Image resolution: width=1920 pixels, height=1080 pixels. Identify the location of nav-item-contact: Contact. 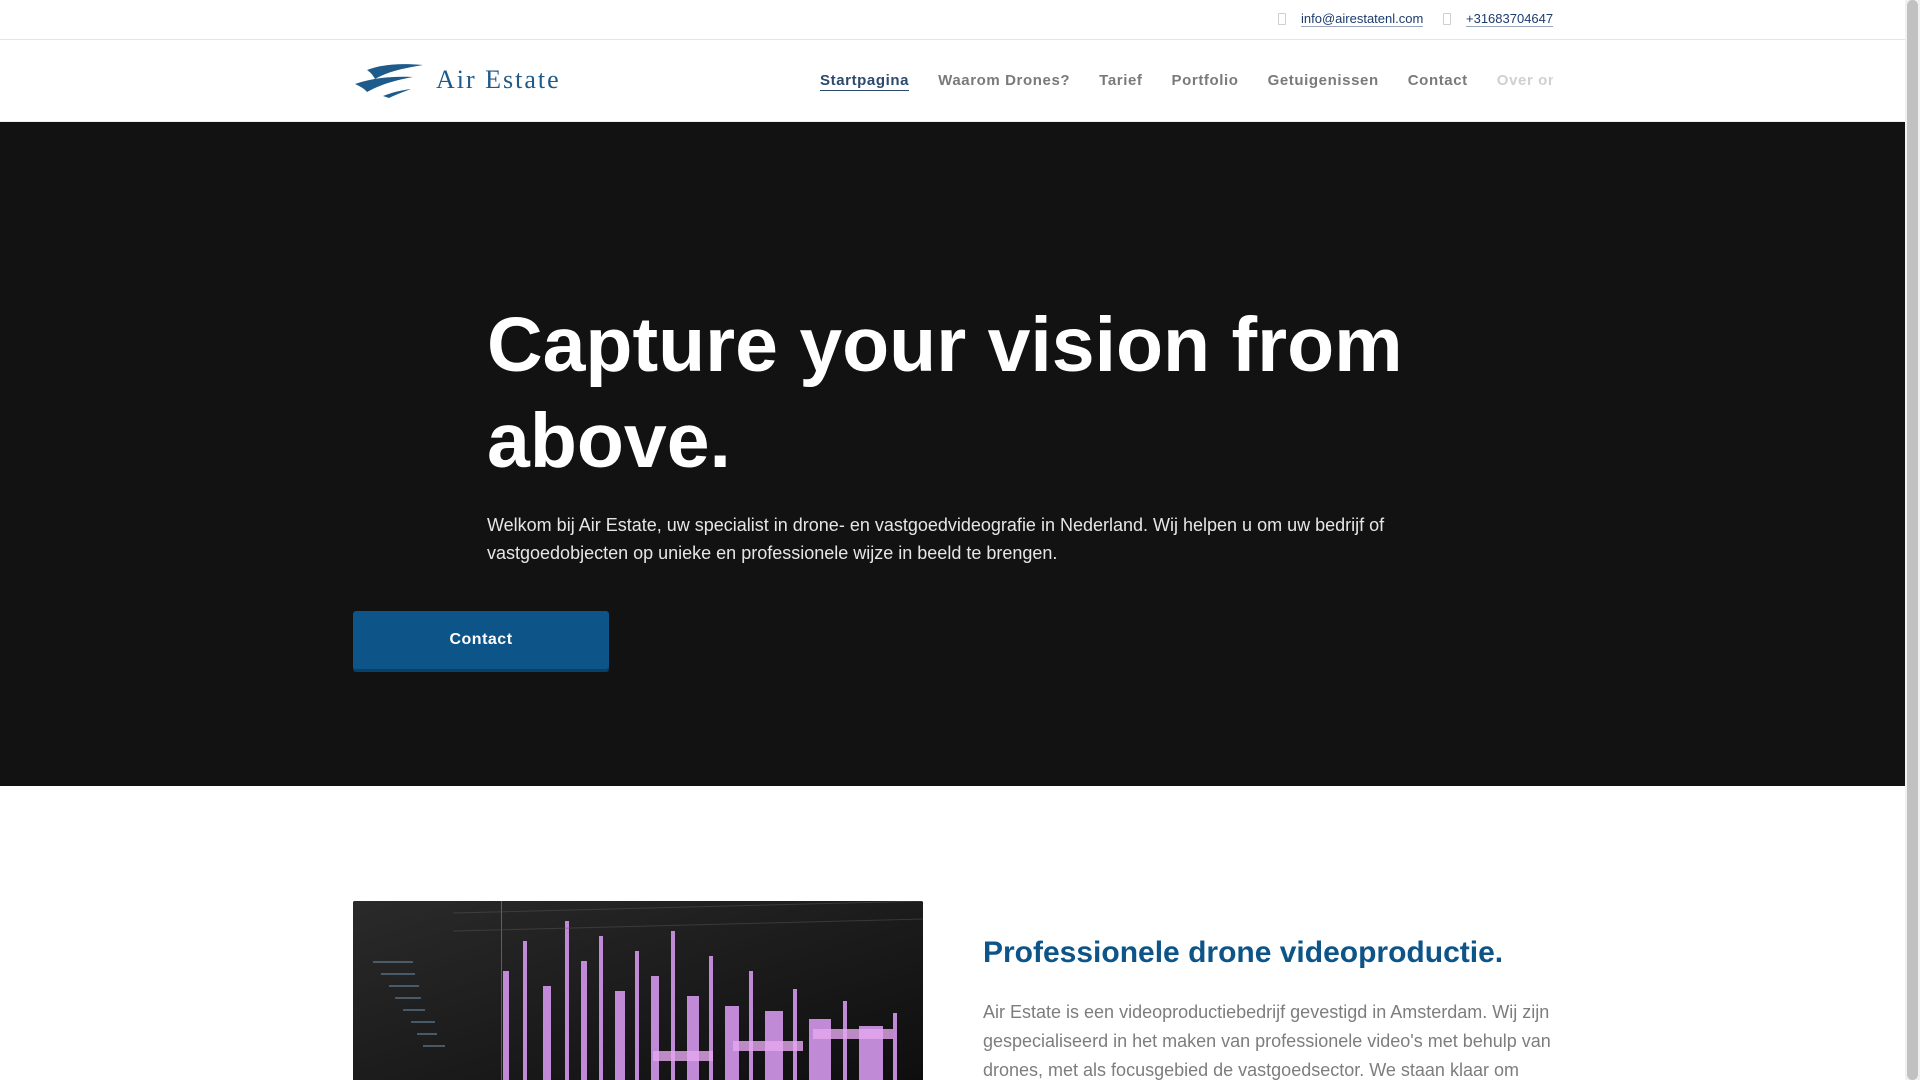
(1438, 80).